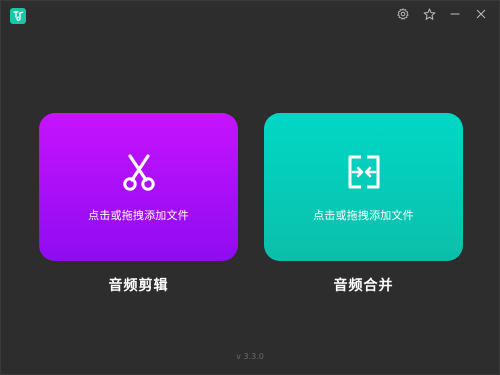 This screenshot has width=500, height=375. I want to click on star-icon, so click(429, 14).